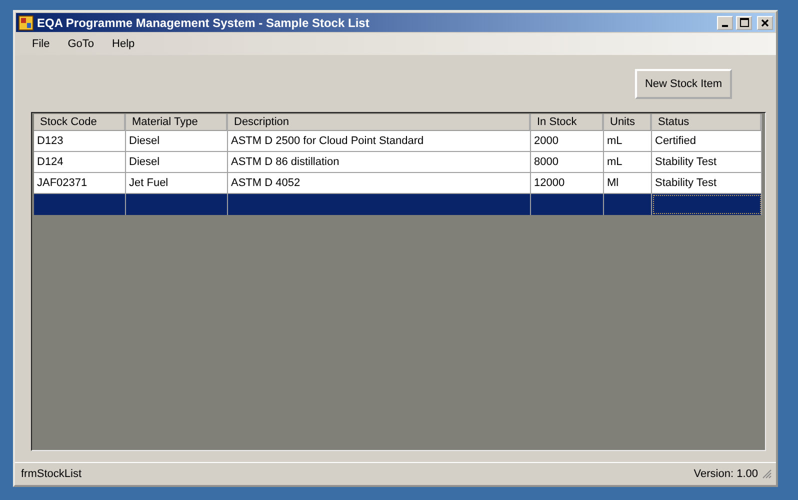  I want to click on table-cell: 2000, so click(567, 141).